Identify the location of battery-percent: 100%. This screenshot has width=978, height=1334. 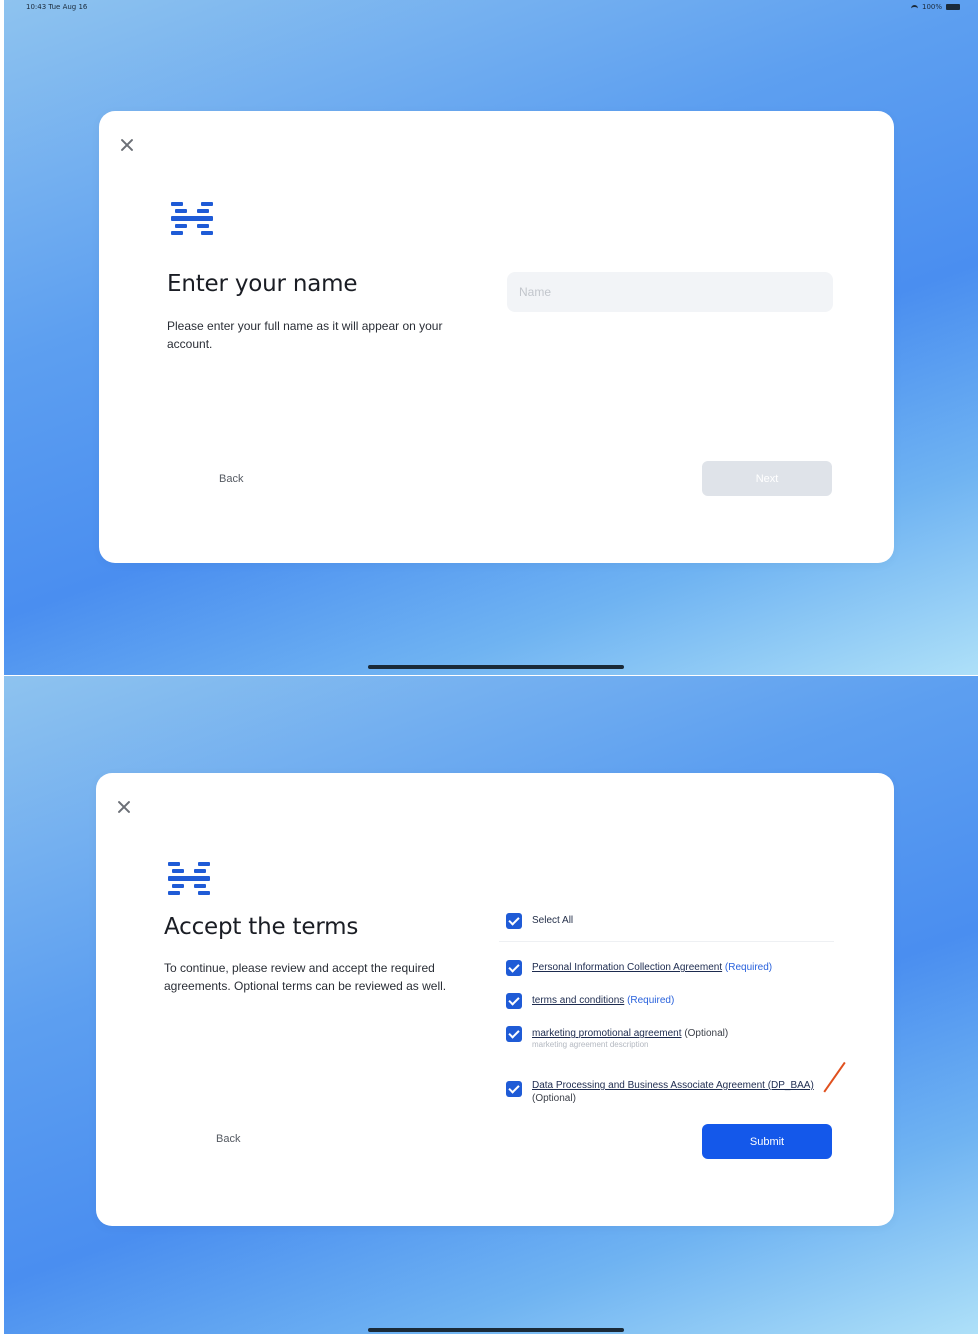
(931, 7).